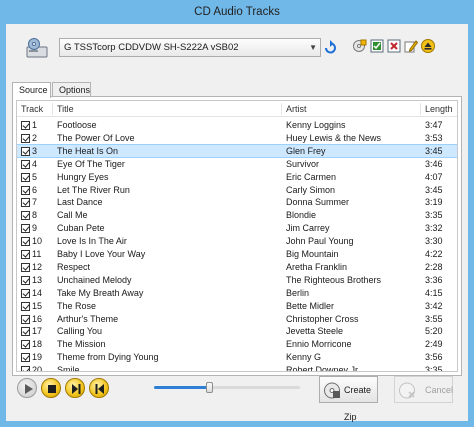 The image size is (474, 431). What do you see at coordinates (434, 202) in the screenshot?
I see `track-length: 3:19` at bounding box center [434, 202].